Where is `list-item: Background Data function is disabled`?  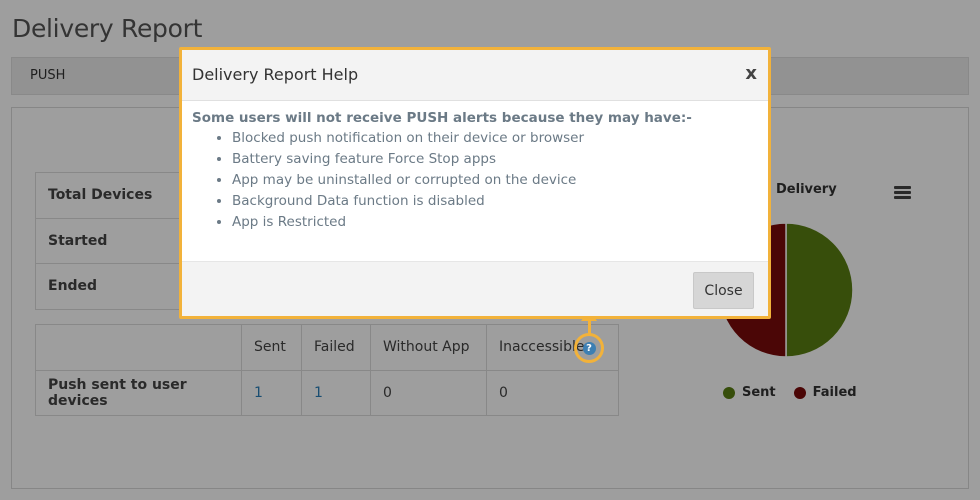
list-item: Background Data function is disabled is located at coordinates (497, 201).